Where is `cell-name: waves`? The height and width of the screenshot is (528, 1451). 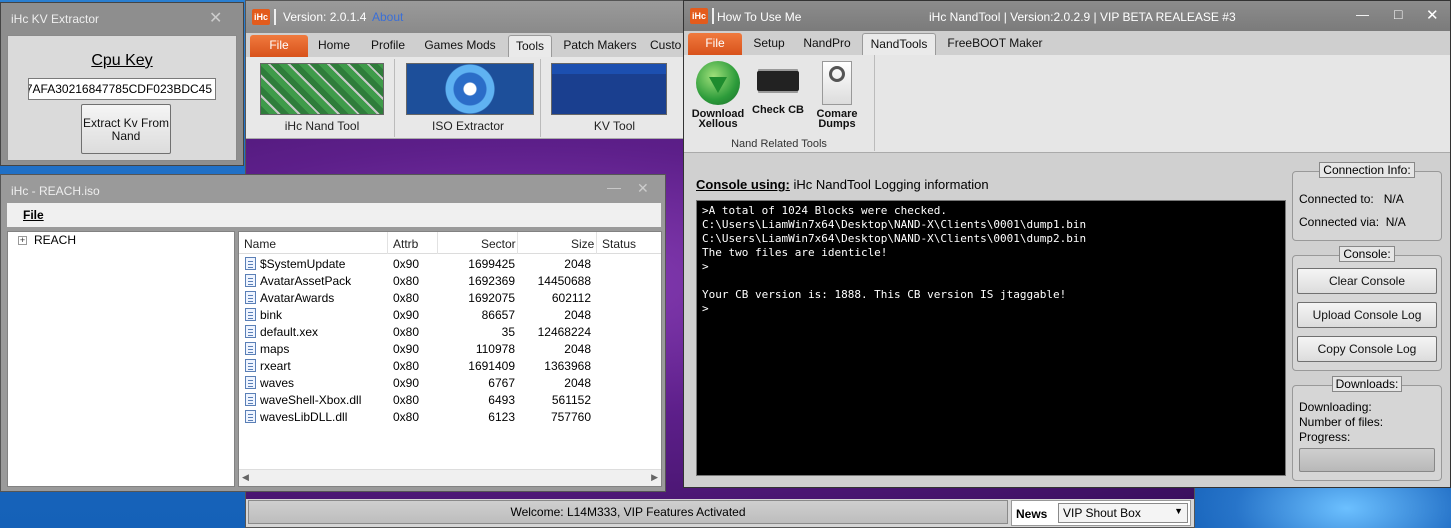
cell-name: waves is located at coordinates (277, 383).